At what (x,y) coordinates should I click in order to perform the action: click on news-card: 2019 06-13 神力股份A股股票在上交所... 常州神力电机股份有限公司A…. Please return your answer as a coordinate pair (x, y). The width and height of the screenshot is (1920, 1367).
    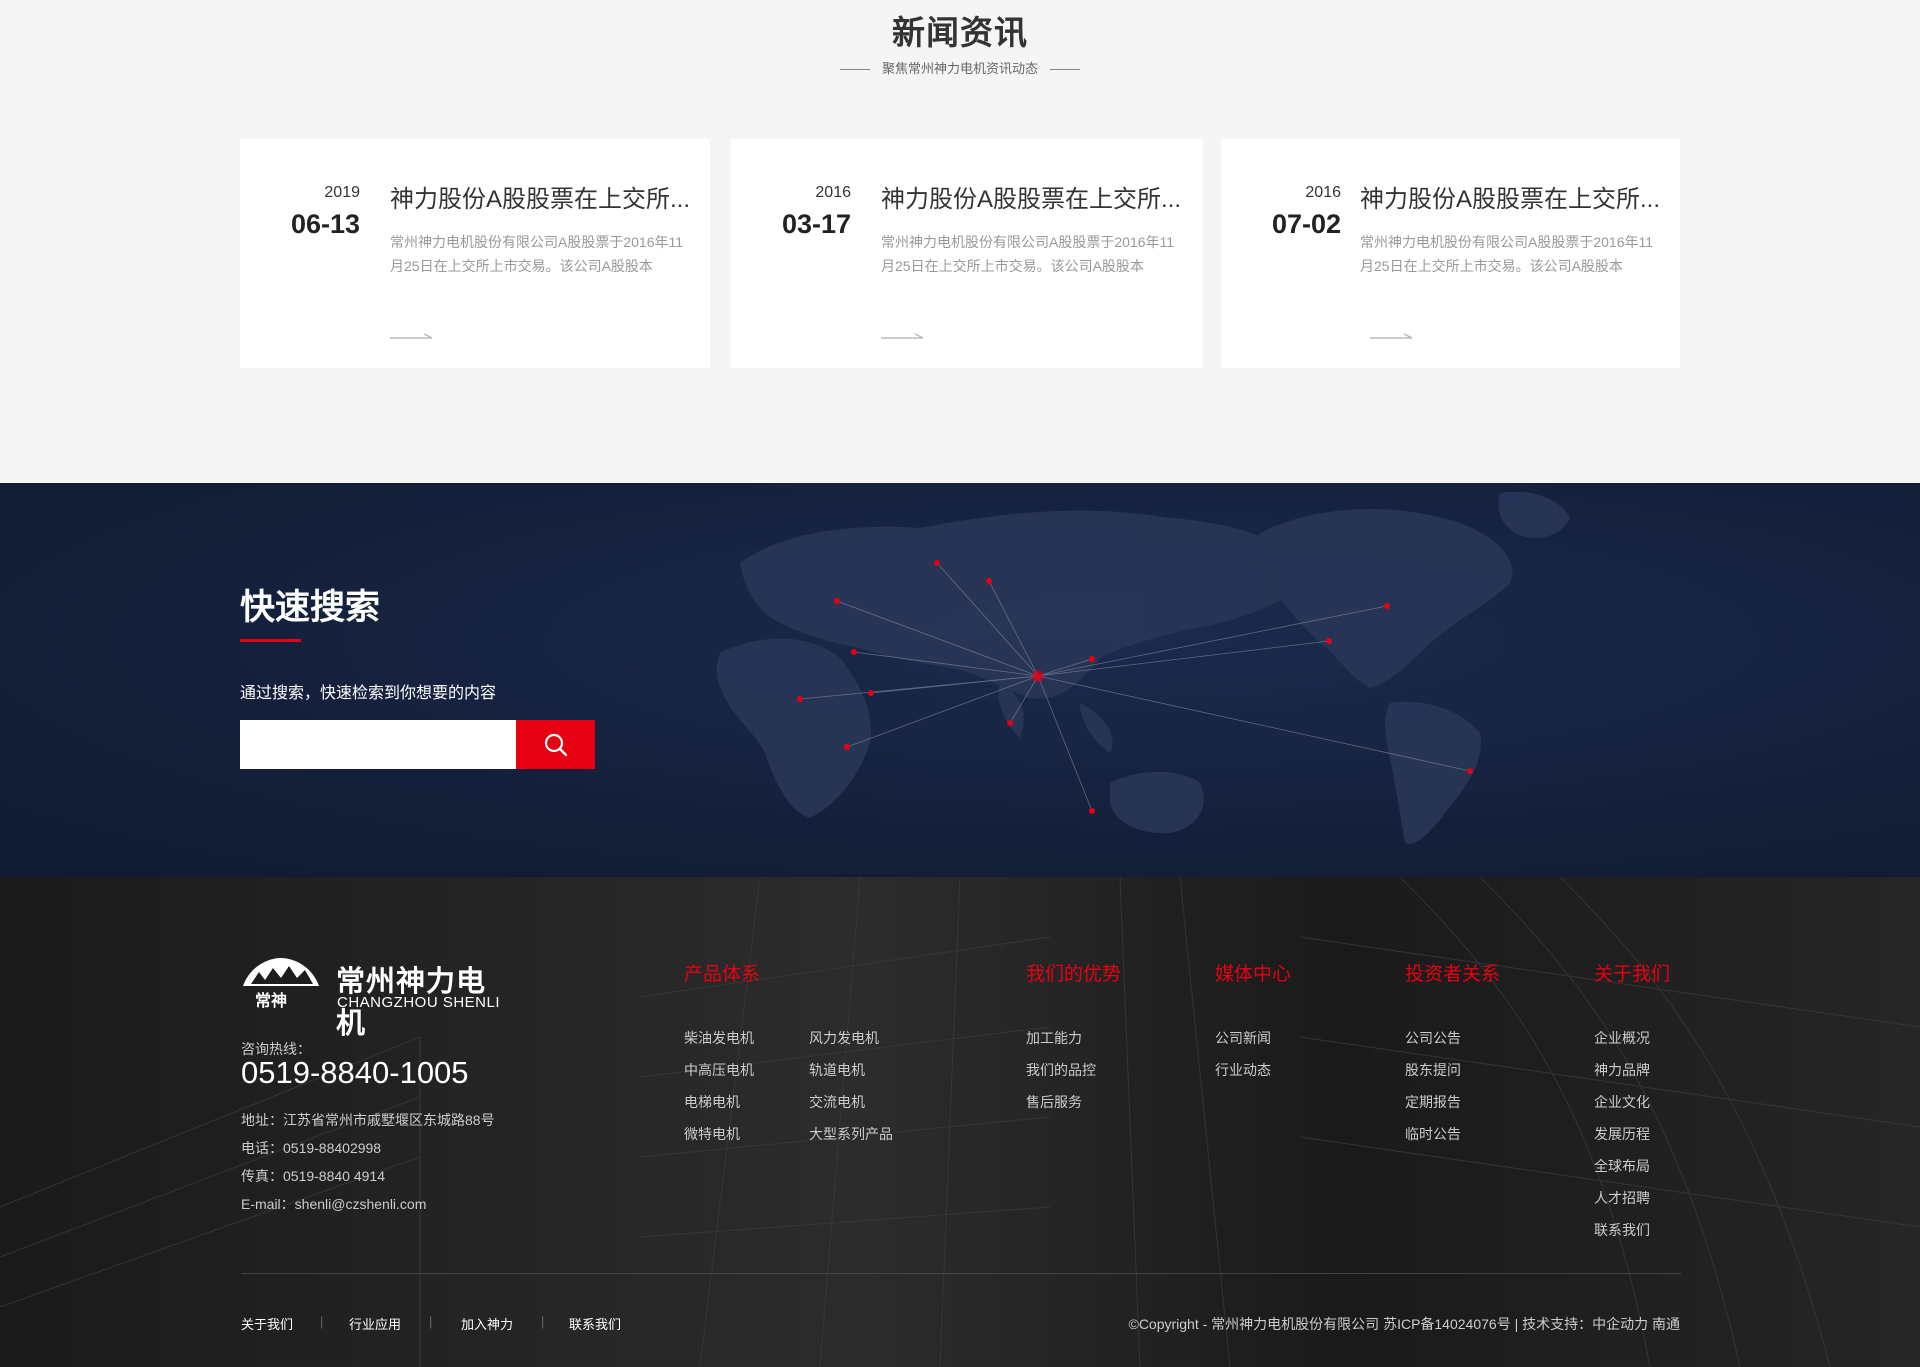
    Looking at the image, I should click on (475, 253).